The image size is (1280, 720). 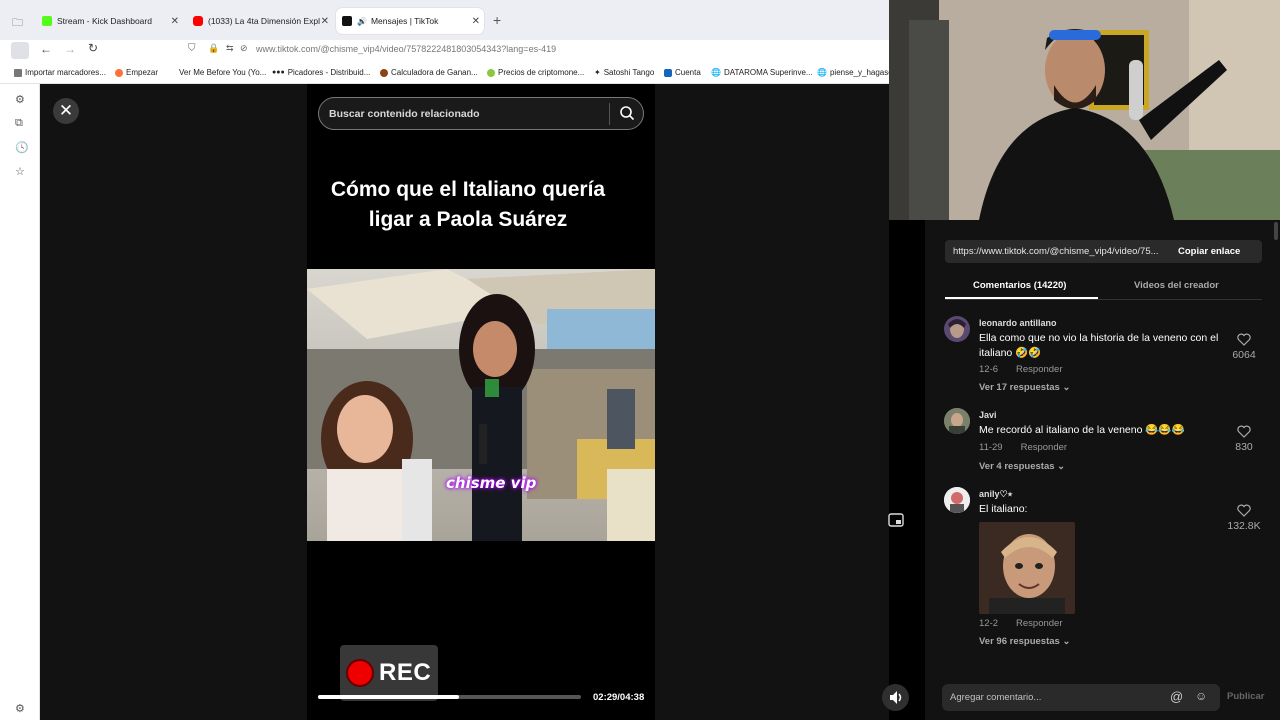 What do you see at coordinates (119, 72) in the screenshot?
I see `firefox-icon` at bounding box center [119, 72].